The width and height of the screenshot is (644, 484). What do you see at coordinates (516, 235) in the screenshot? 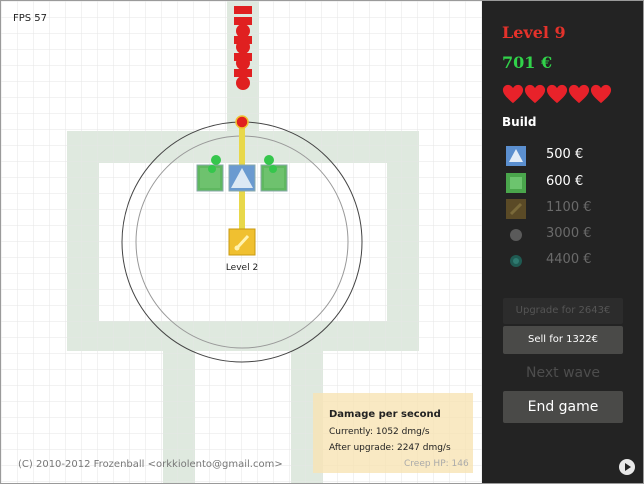
I see `gray-circle-tower-icon` at bounding box center [516, 235].